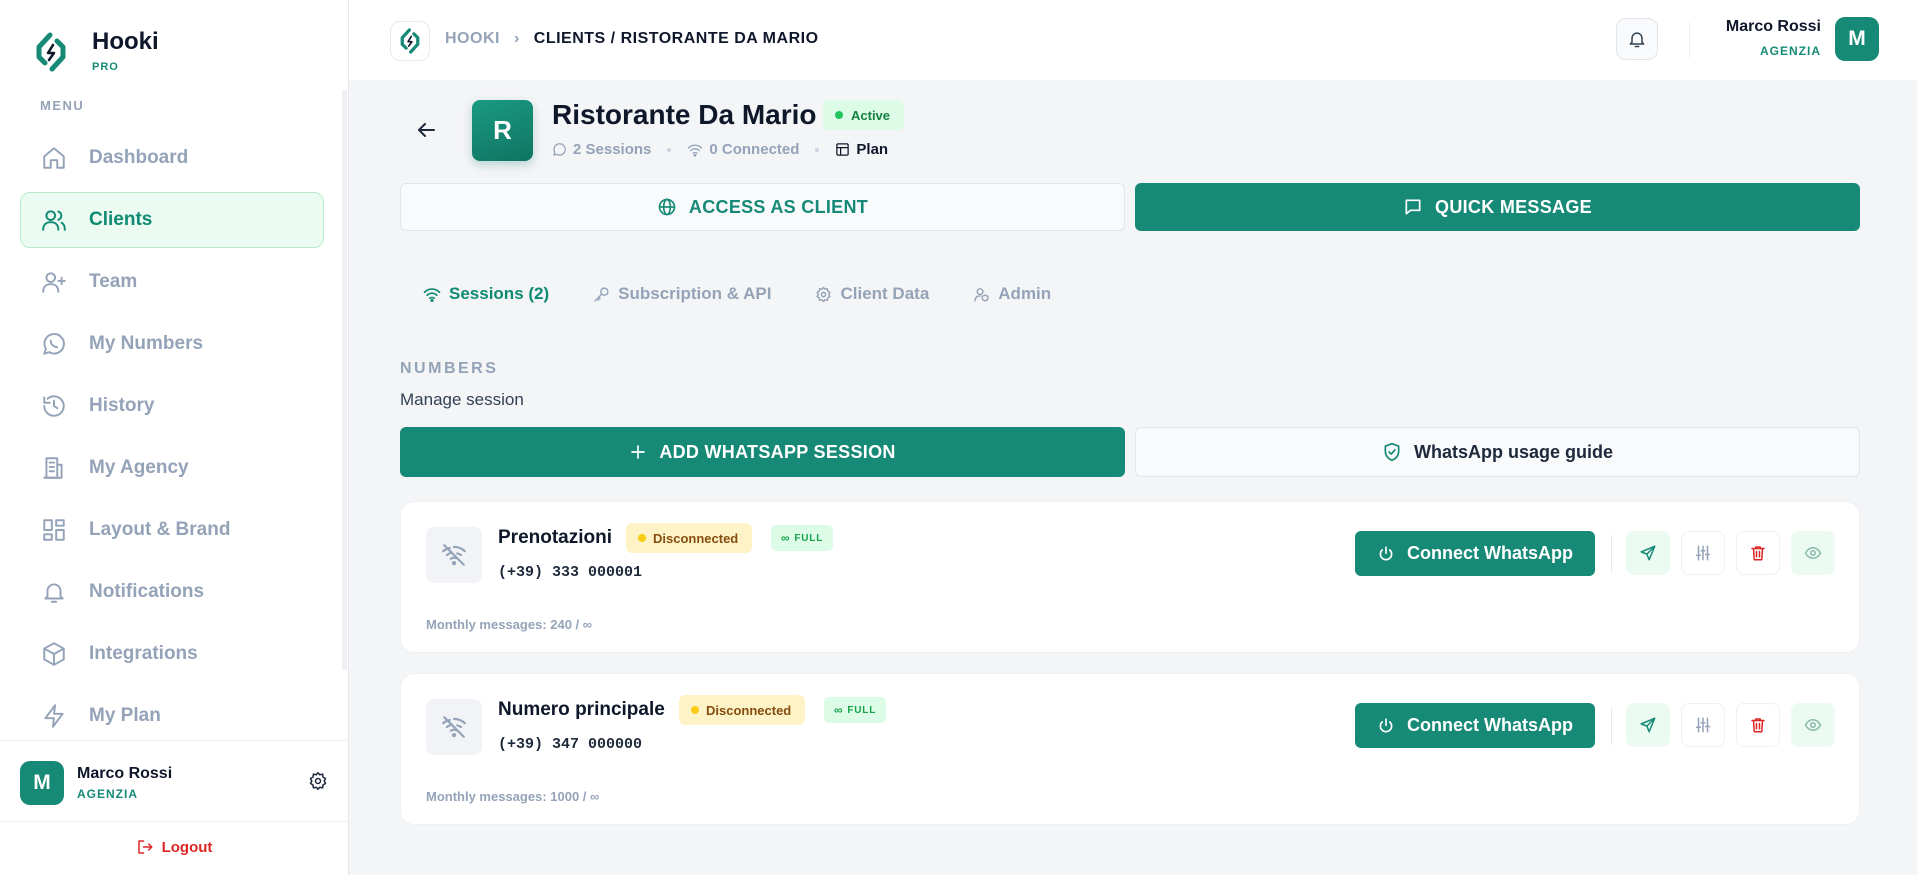 The image size is (1917, 875). I want to click on status-label: Active, so click(871, 115).